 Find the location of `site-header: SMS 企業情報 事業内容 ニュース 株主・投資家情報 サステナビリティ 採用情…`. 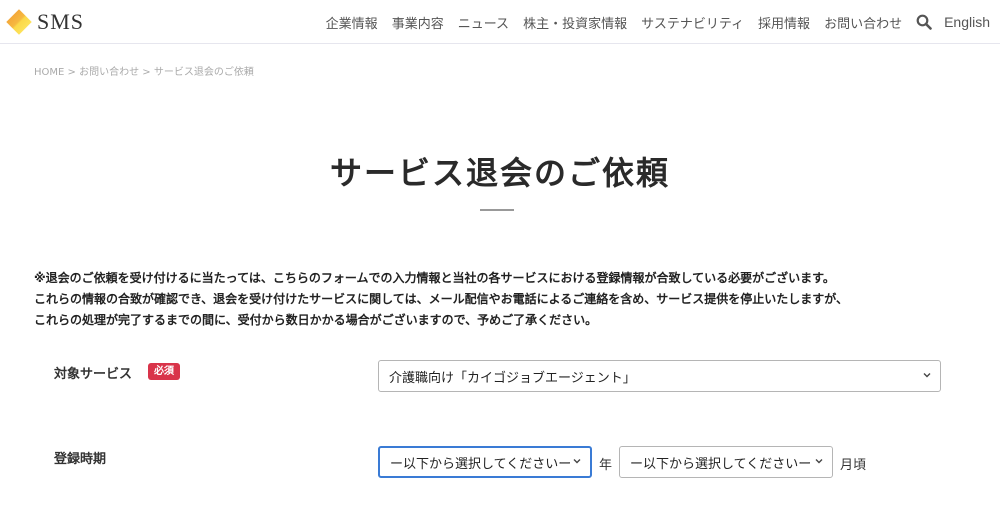

site-header: SMS 企業情報 事業内容 ニュース 株主・投資家情報 サステナビリティ 採用情… is located at coordinates (500, 22).